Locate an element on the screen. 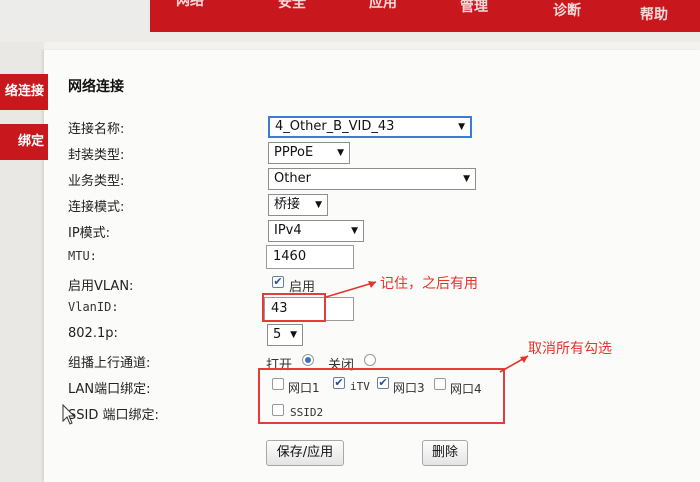 The width and height of the screenshot is (700, 482). enable-vlan-checkbox: ✔ is located at coordinates (278, 282).